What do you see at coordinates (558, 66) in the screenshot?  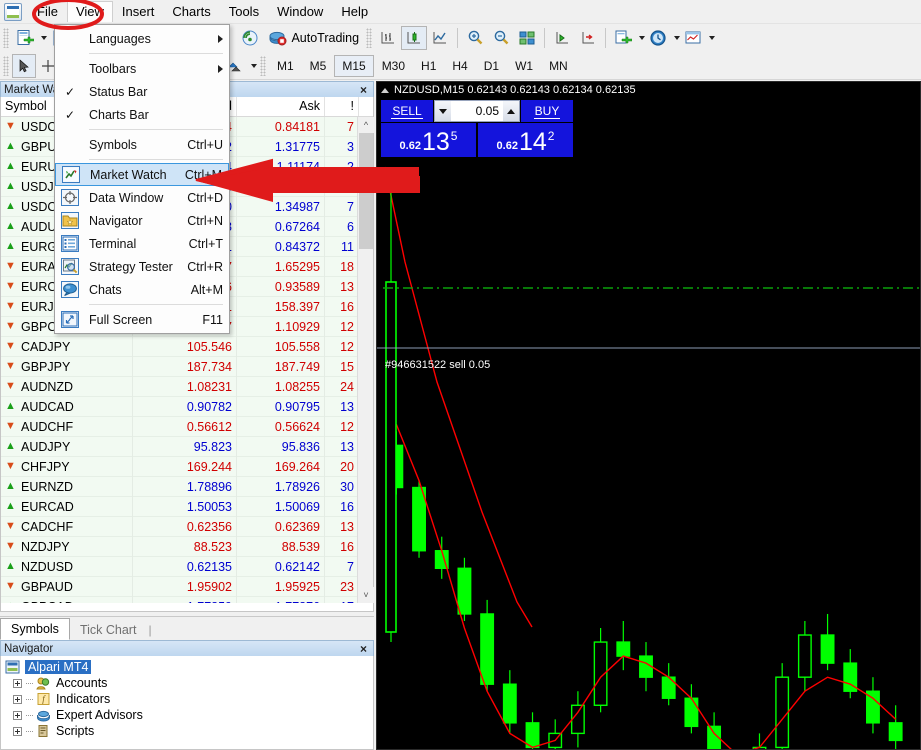 I see `timeframe-mn: MN` at bounding box center [558, 66].